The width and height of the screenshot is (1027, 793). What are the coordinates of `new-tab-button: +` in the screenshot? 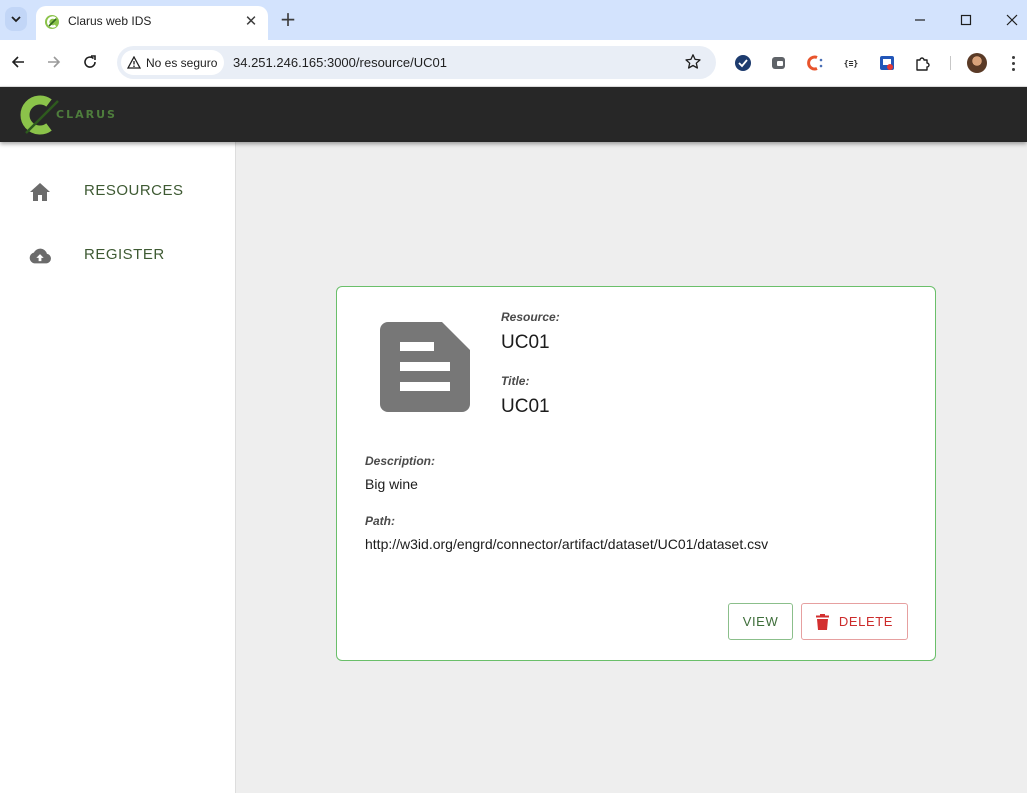 It's located at (288, 19).